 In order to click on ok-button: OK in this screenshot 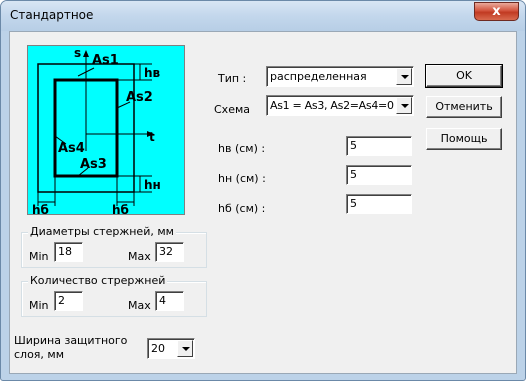, I will do `click(464, 76)`.